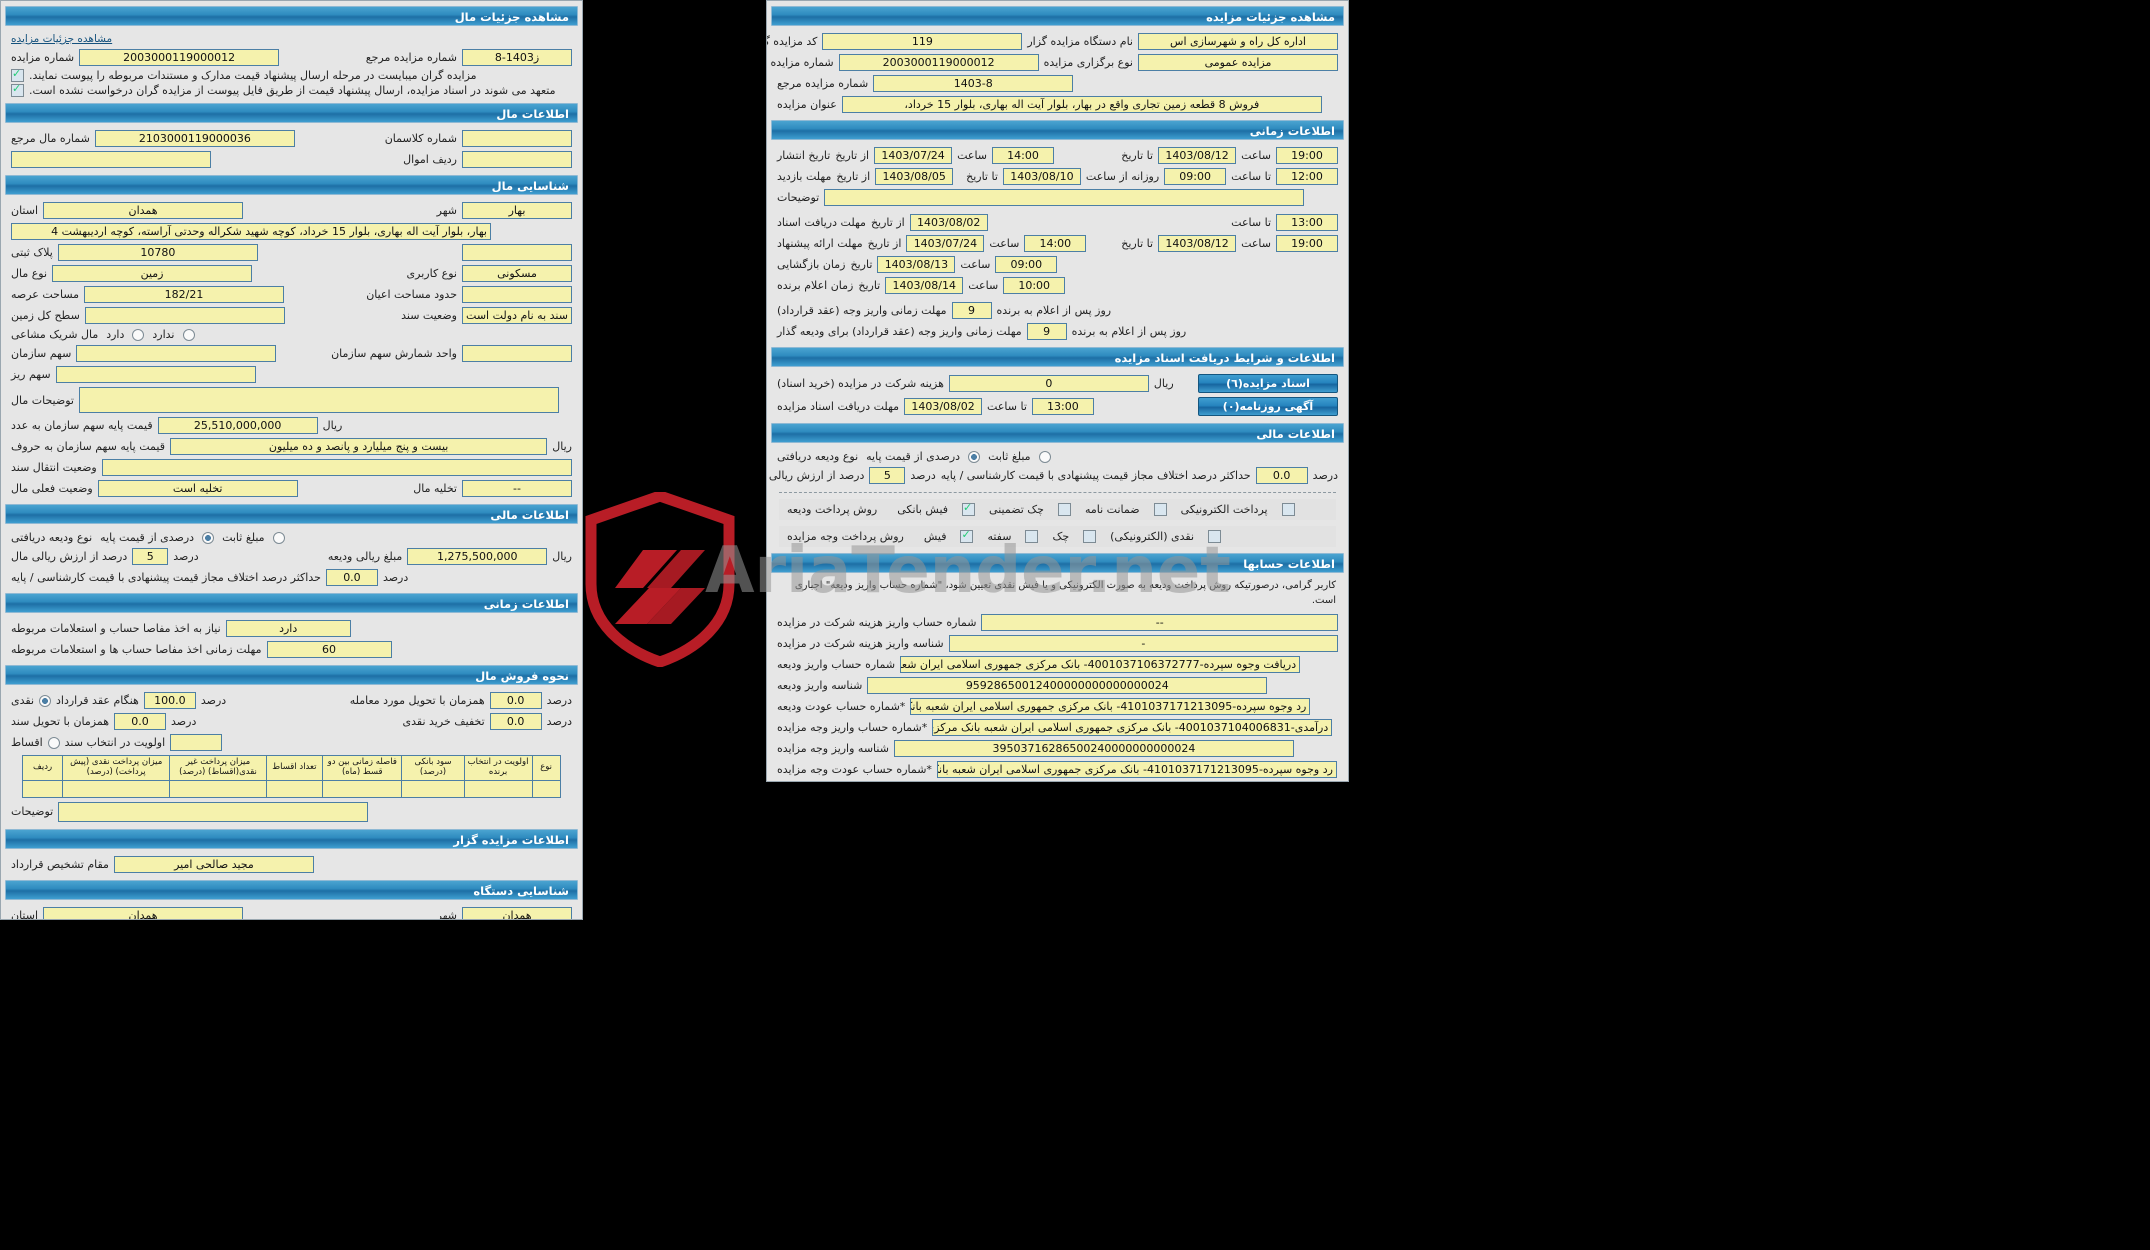  What do you see at coordinates (197, 488) in the screenshot?
I see `current-status-field: تخلیه است` at bounding box center [197, 488].